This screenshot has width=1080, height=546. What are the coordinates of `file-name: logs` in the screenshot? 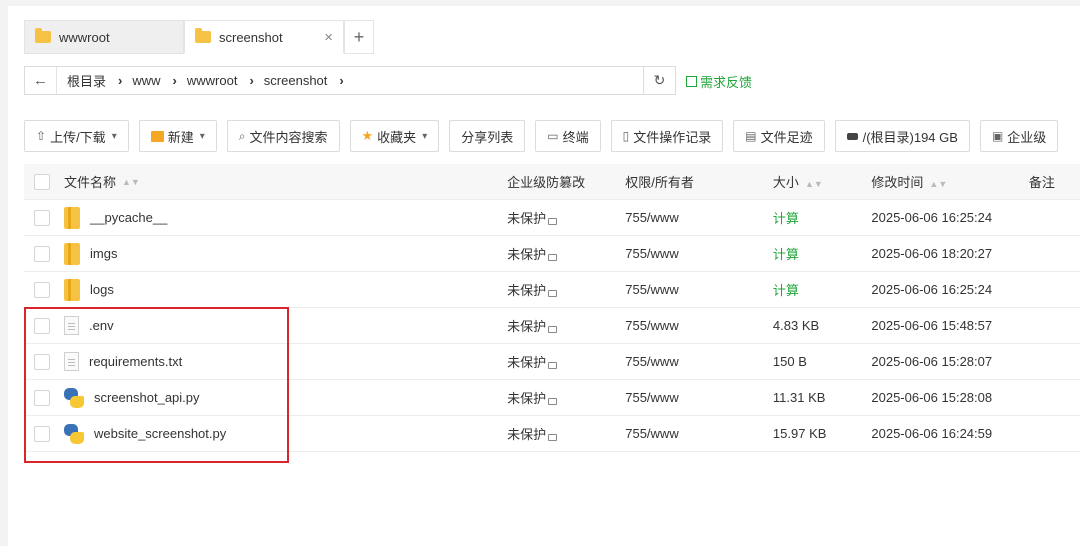 It's located at (102, 289).